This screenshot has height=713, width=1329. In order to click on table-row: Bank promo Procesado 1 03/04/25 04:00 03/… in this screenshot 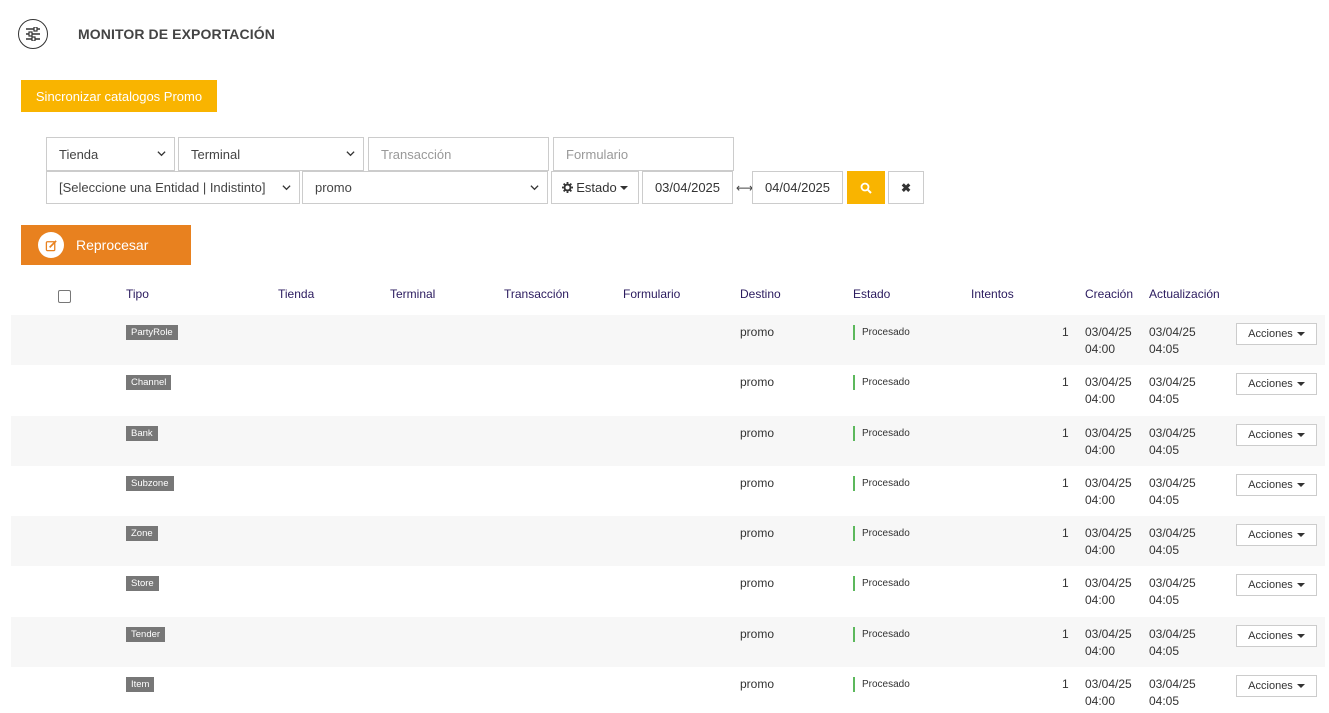, I will do `click(668, 440)`.